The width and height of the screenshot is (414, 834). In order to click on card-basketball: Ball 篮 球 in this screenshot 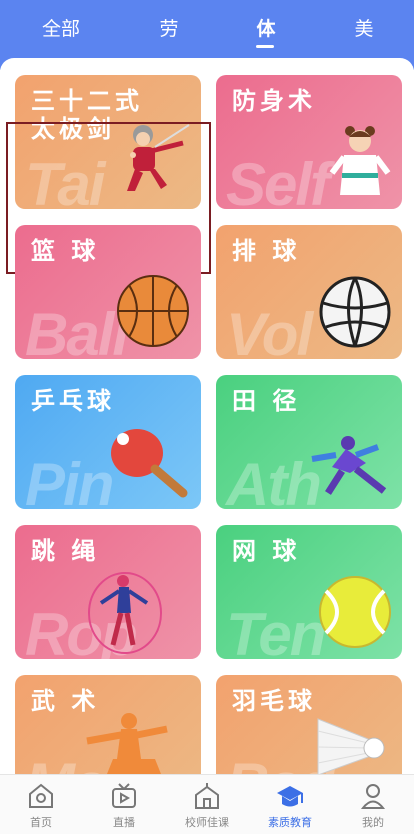, I will do `click(108, 292)`.